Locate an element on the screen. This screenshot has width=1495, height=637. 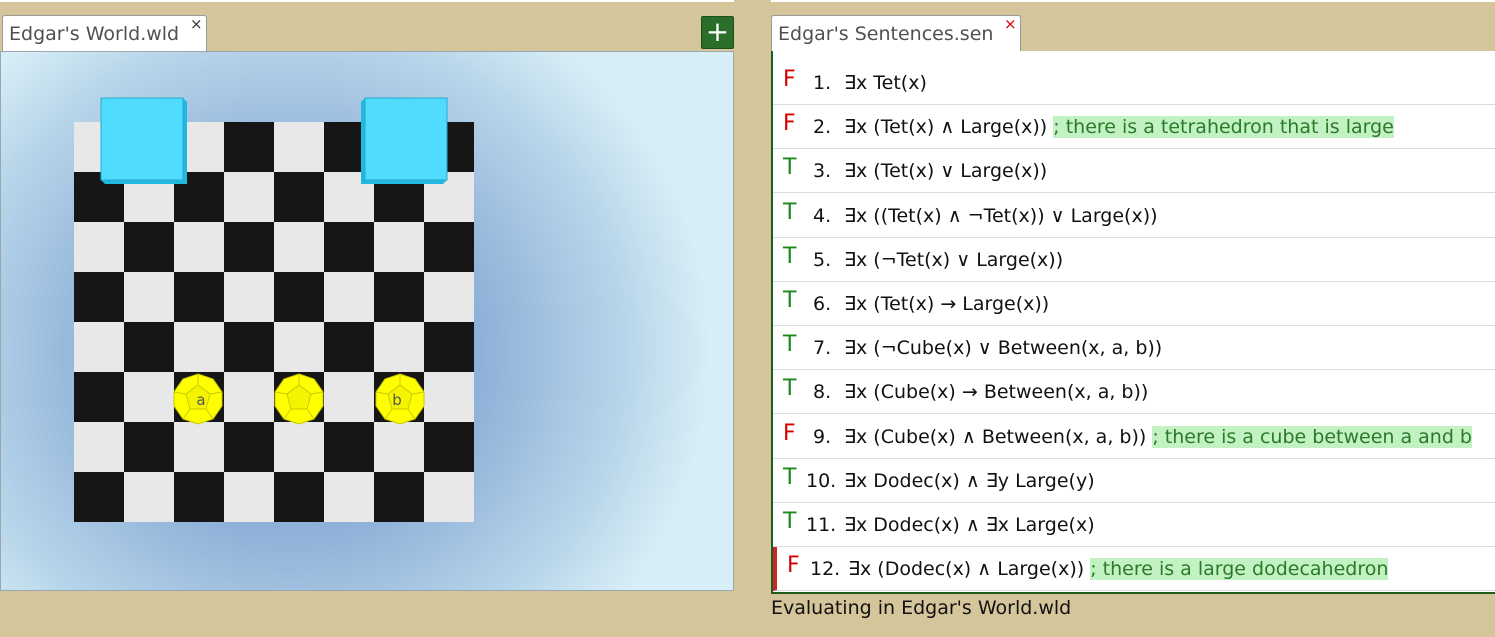
sentence-formula: ∃x ((Tet(x) ∧ ¬Tet(x)) ∨ Large(x)) is located at coordinates (1001, 216).